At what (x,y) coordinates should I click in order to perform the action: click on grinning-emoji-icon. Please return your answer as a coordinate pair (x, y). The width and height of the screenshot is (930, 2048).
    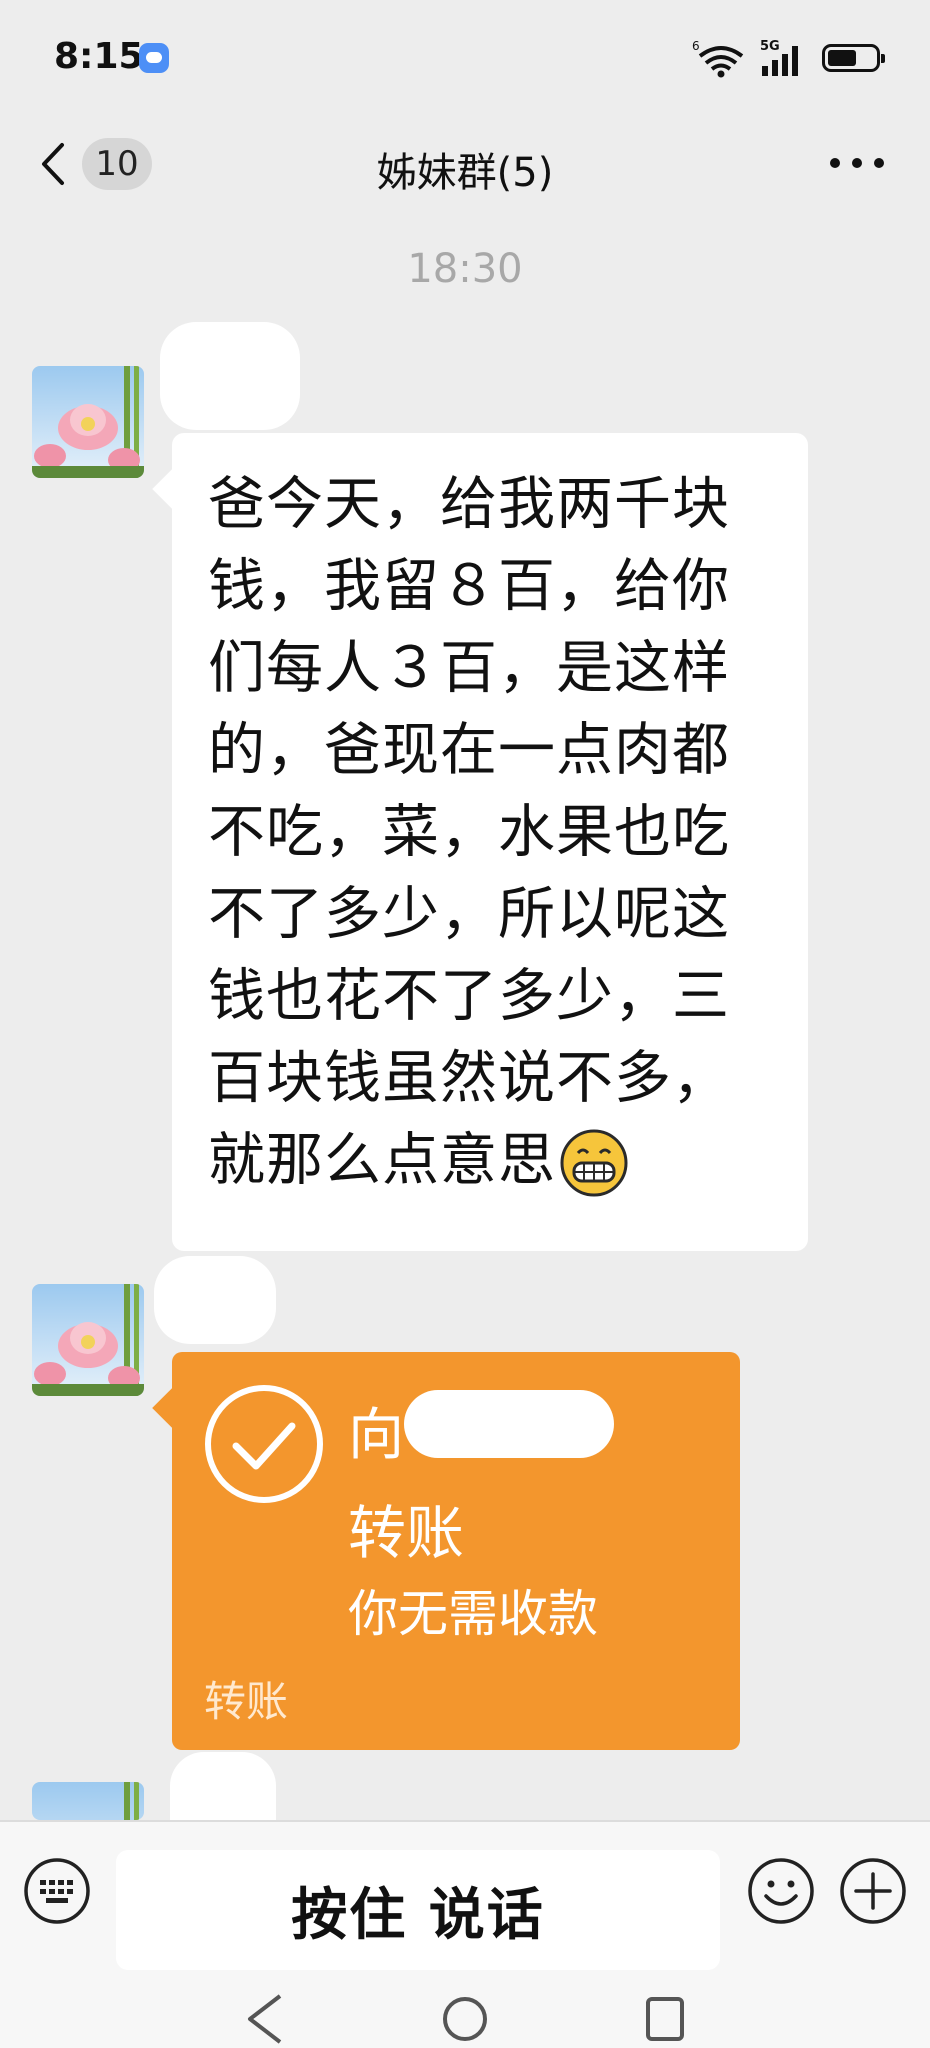
    Looking at the image, I should click on (594, 1163).